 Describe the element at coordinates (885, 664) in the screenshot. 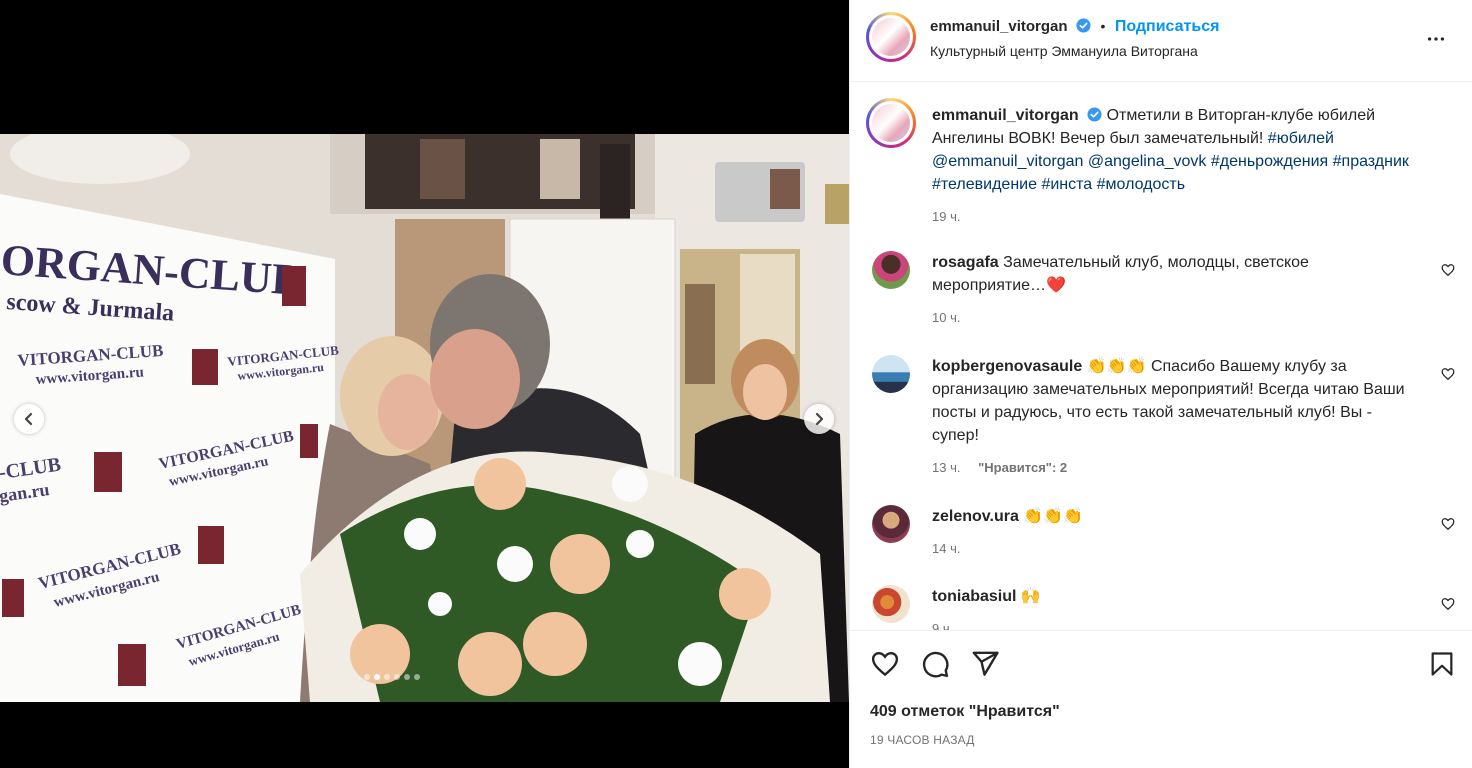

I see `heart-icon` at that location.